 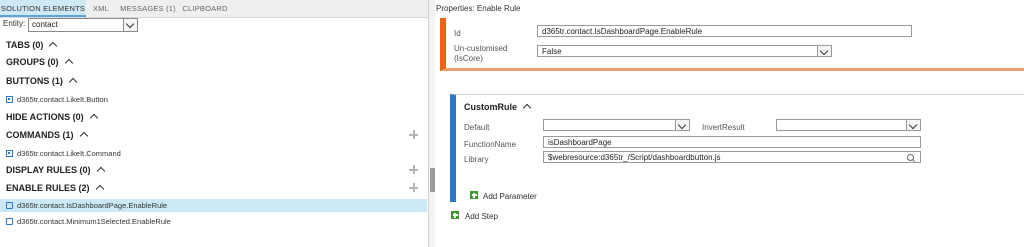 I want to click on id-label: Id, so click(x=457, y=33).